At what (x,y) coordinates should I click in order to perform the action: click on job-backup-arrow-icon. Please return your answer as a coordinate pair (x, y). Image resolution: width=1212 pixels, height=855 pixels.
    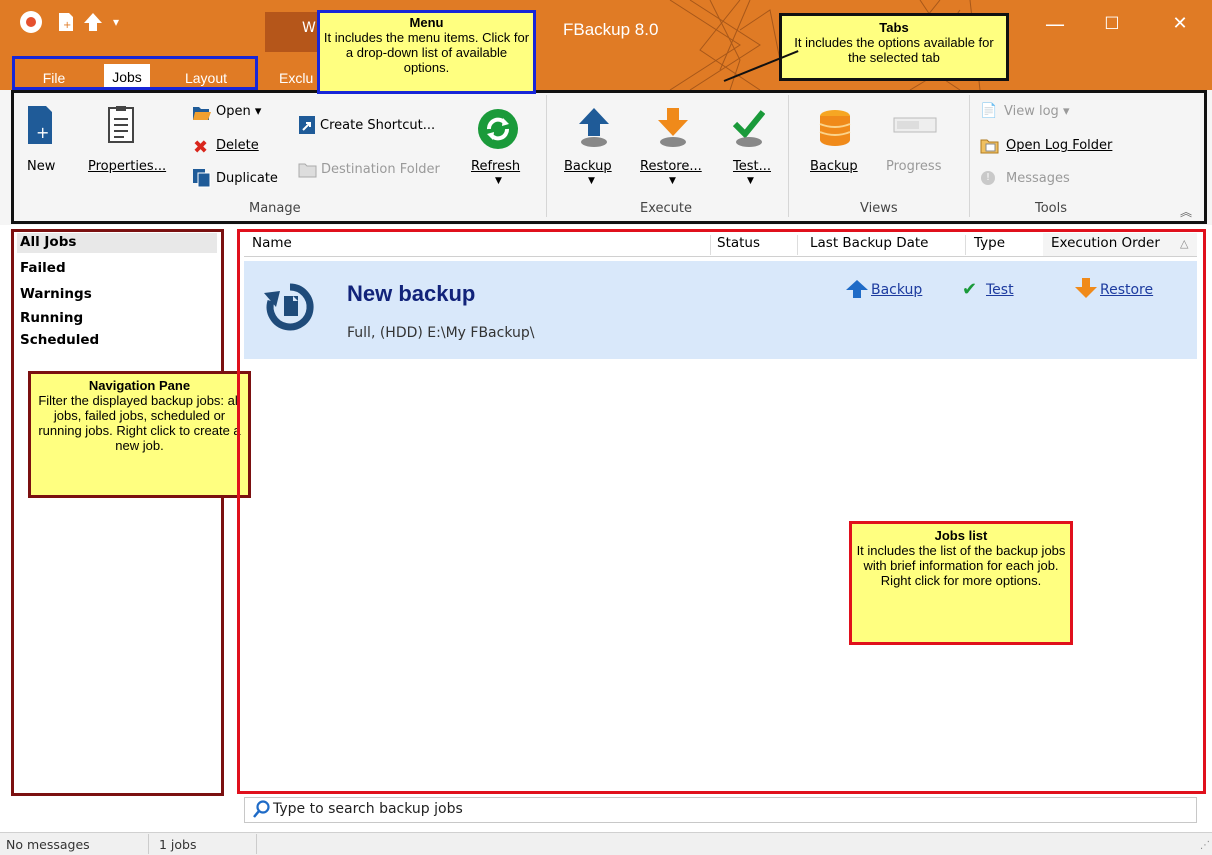
    Looking at the image, I should click on (857, 291).